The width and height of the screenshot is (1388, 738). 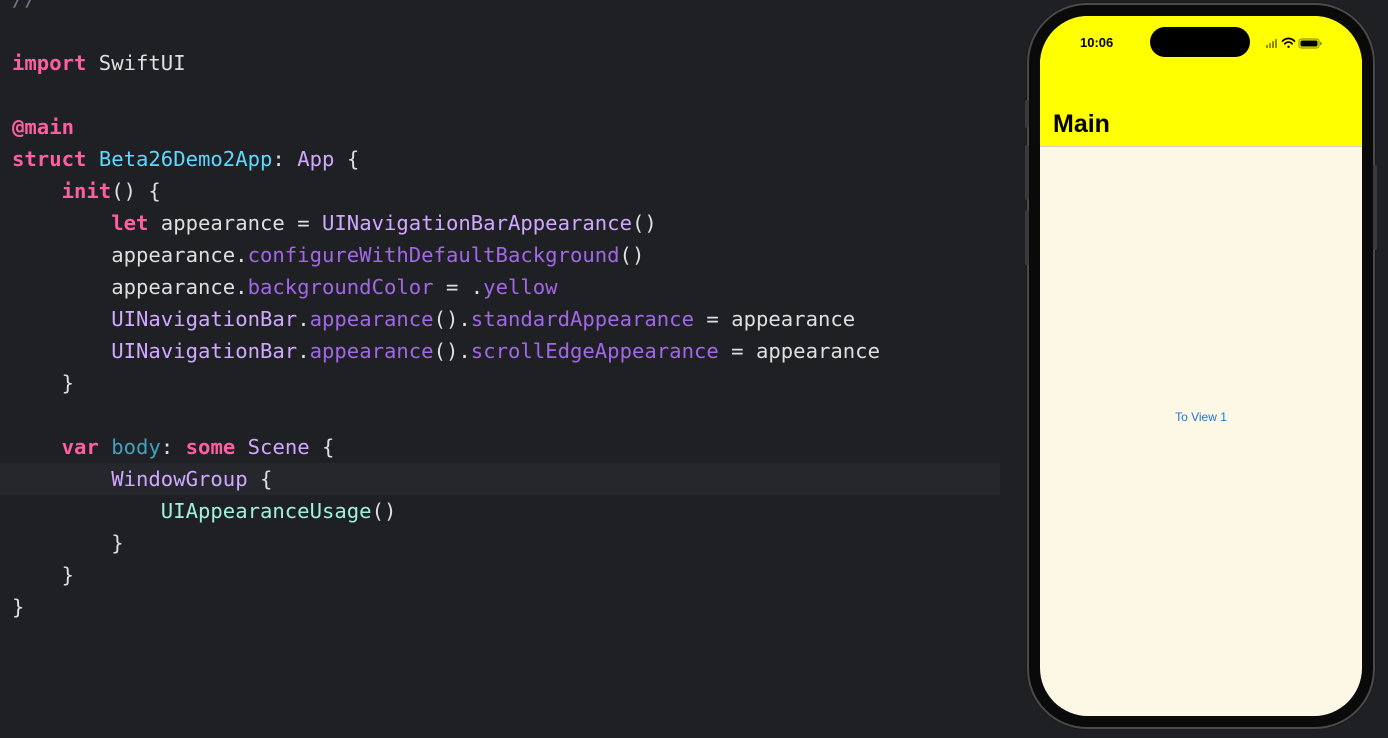 What do you see at coordinates (1271, 43) in the screenshot?
I see `signal-icon` at bounding box center [1271, 43].